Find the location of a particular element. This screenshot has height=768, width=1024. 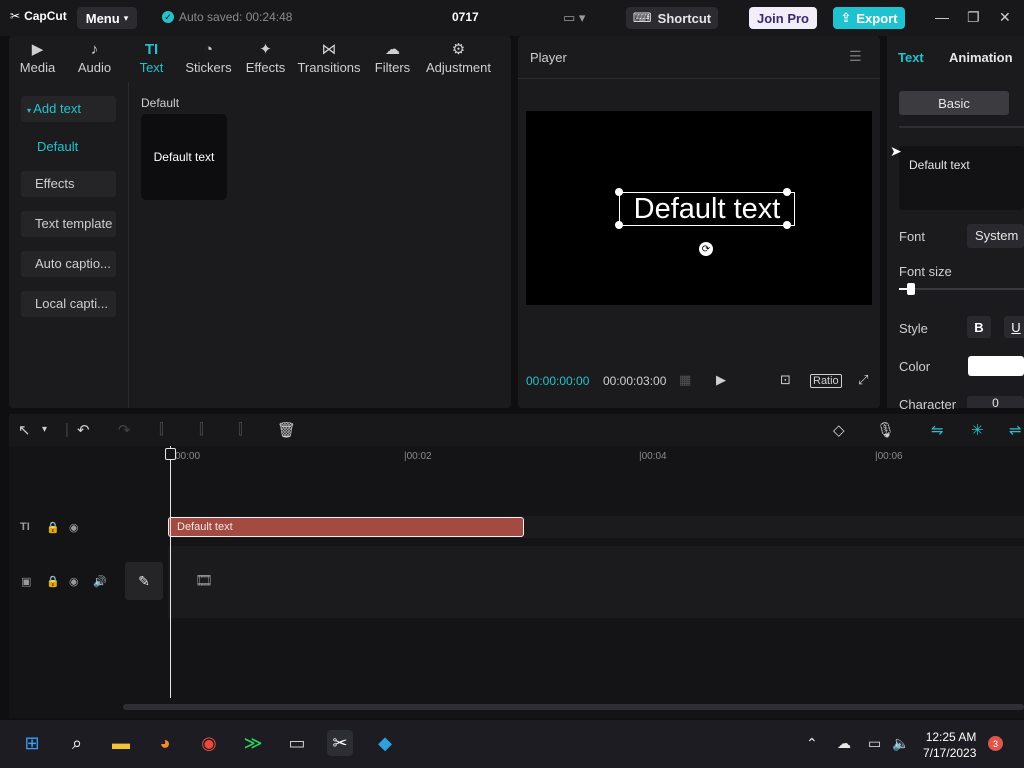

tray-chevron-up-icon: ⌃ is located at coordinates (812, 743).